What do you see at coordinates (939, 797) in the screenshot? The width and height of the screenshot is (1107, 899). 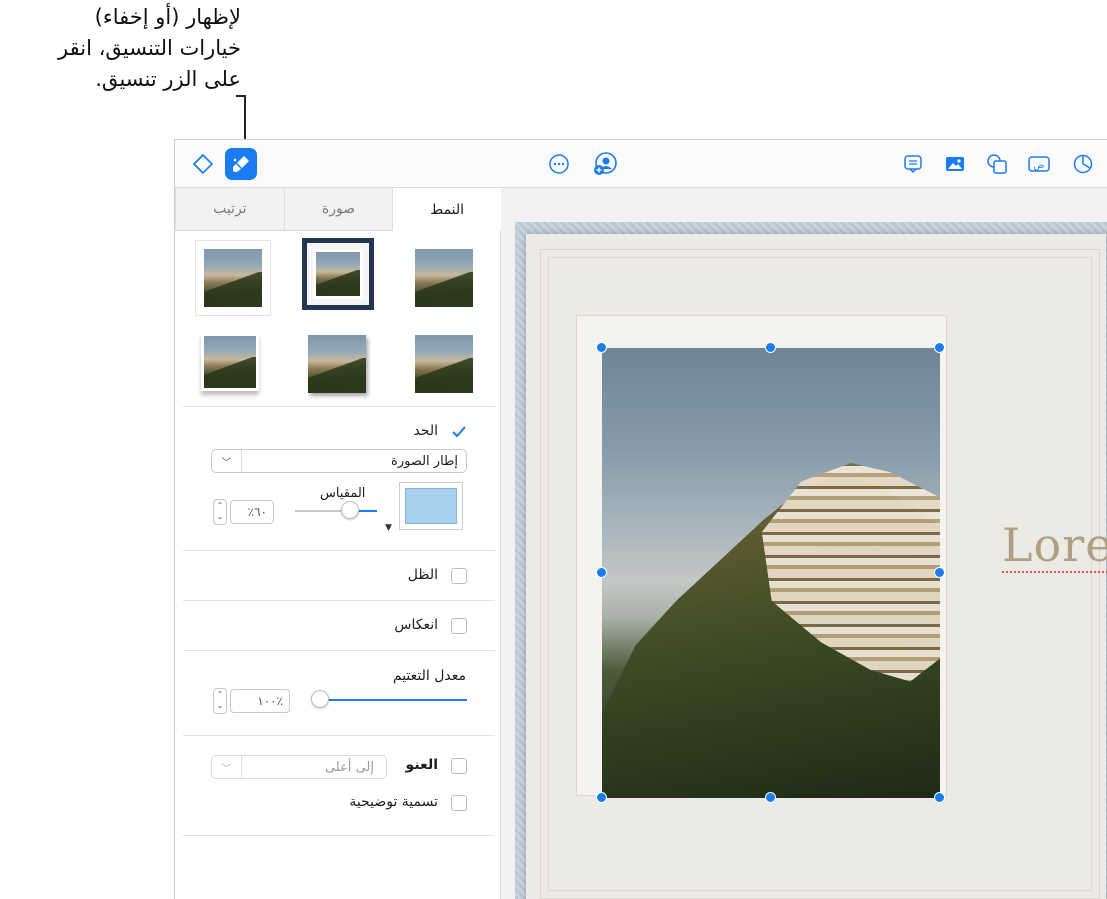 I see `resize-handle-bottom-right` at bounding box center [939, 797].